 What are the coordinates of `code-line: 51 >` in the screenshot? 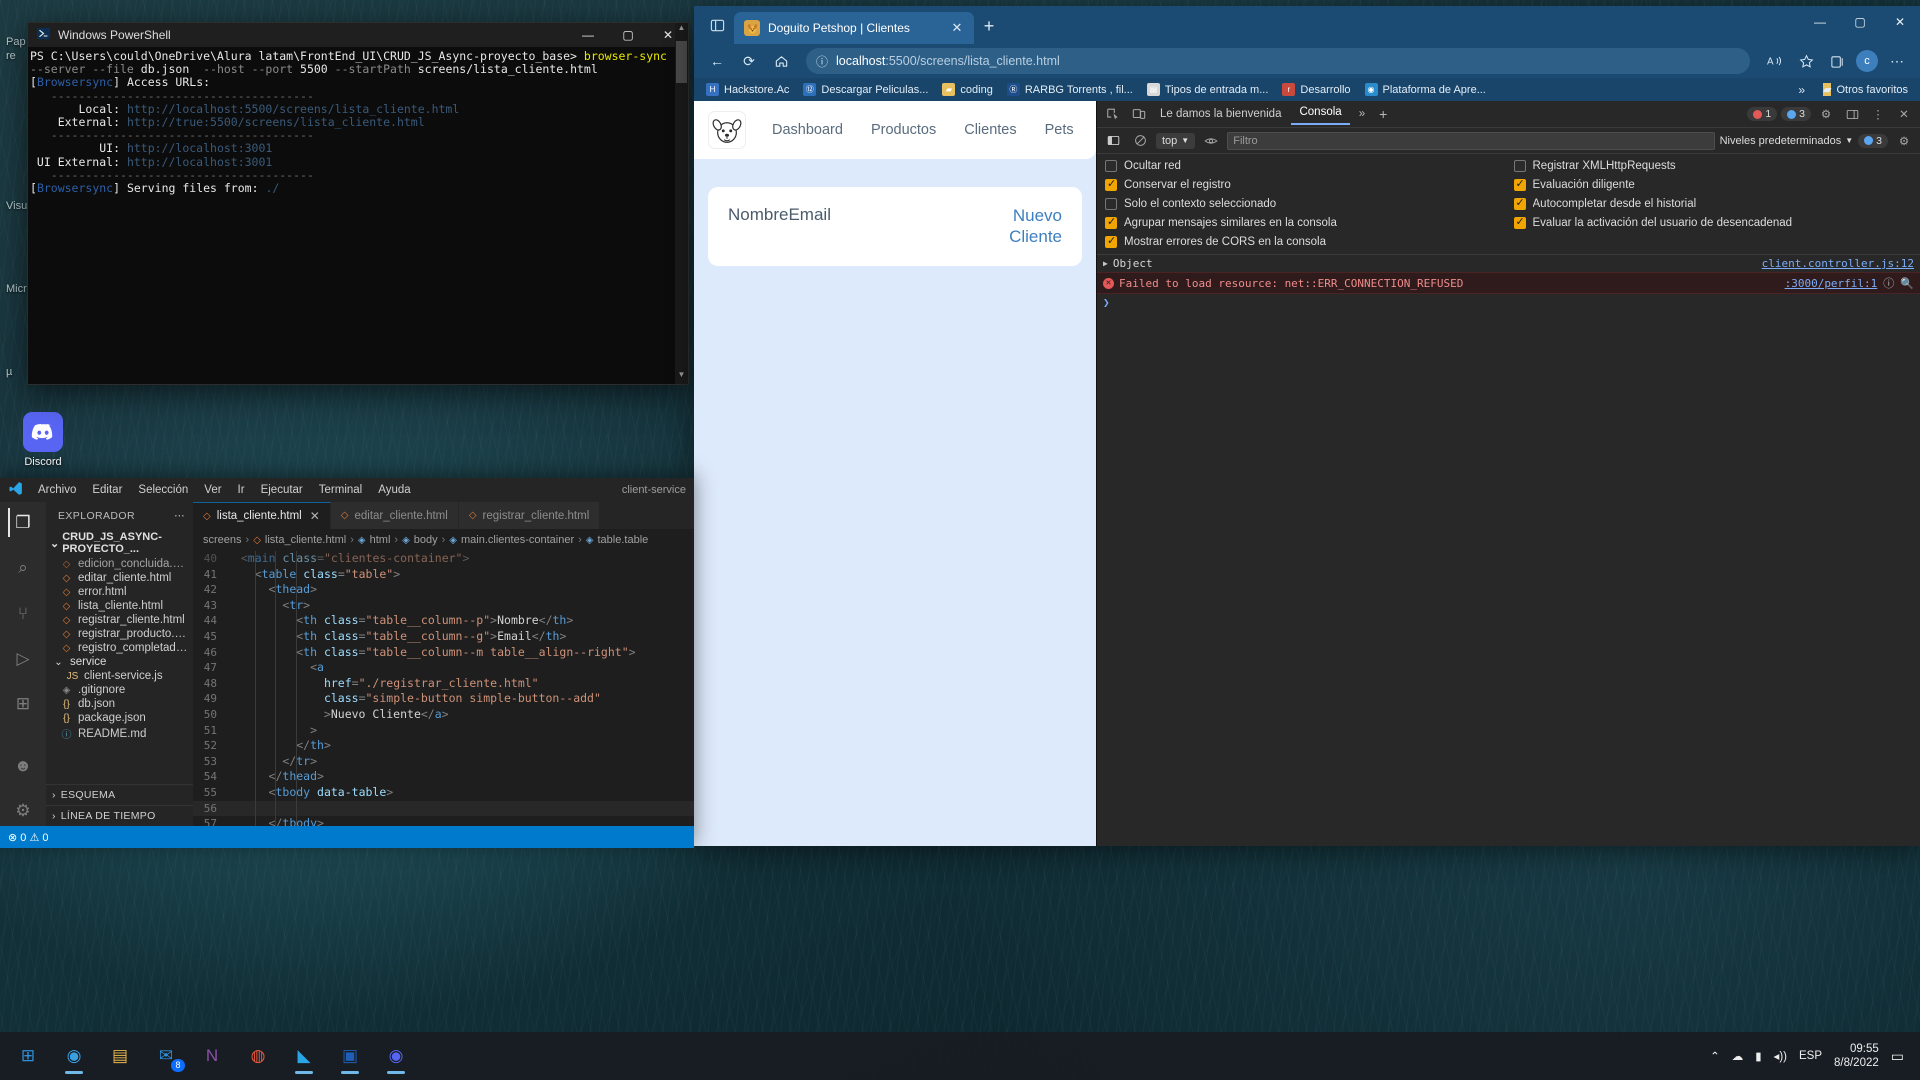 It's located at (443, 731).